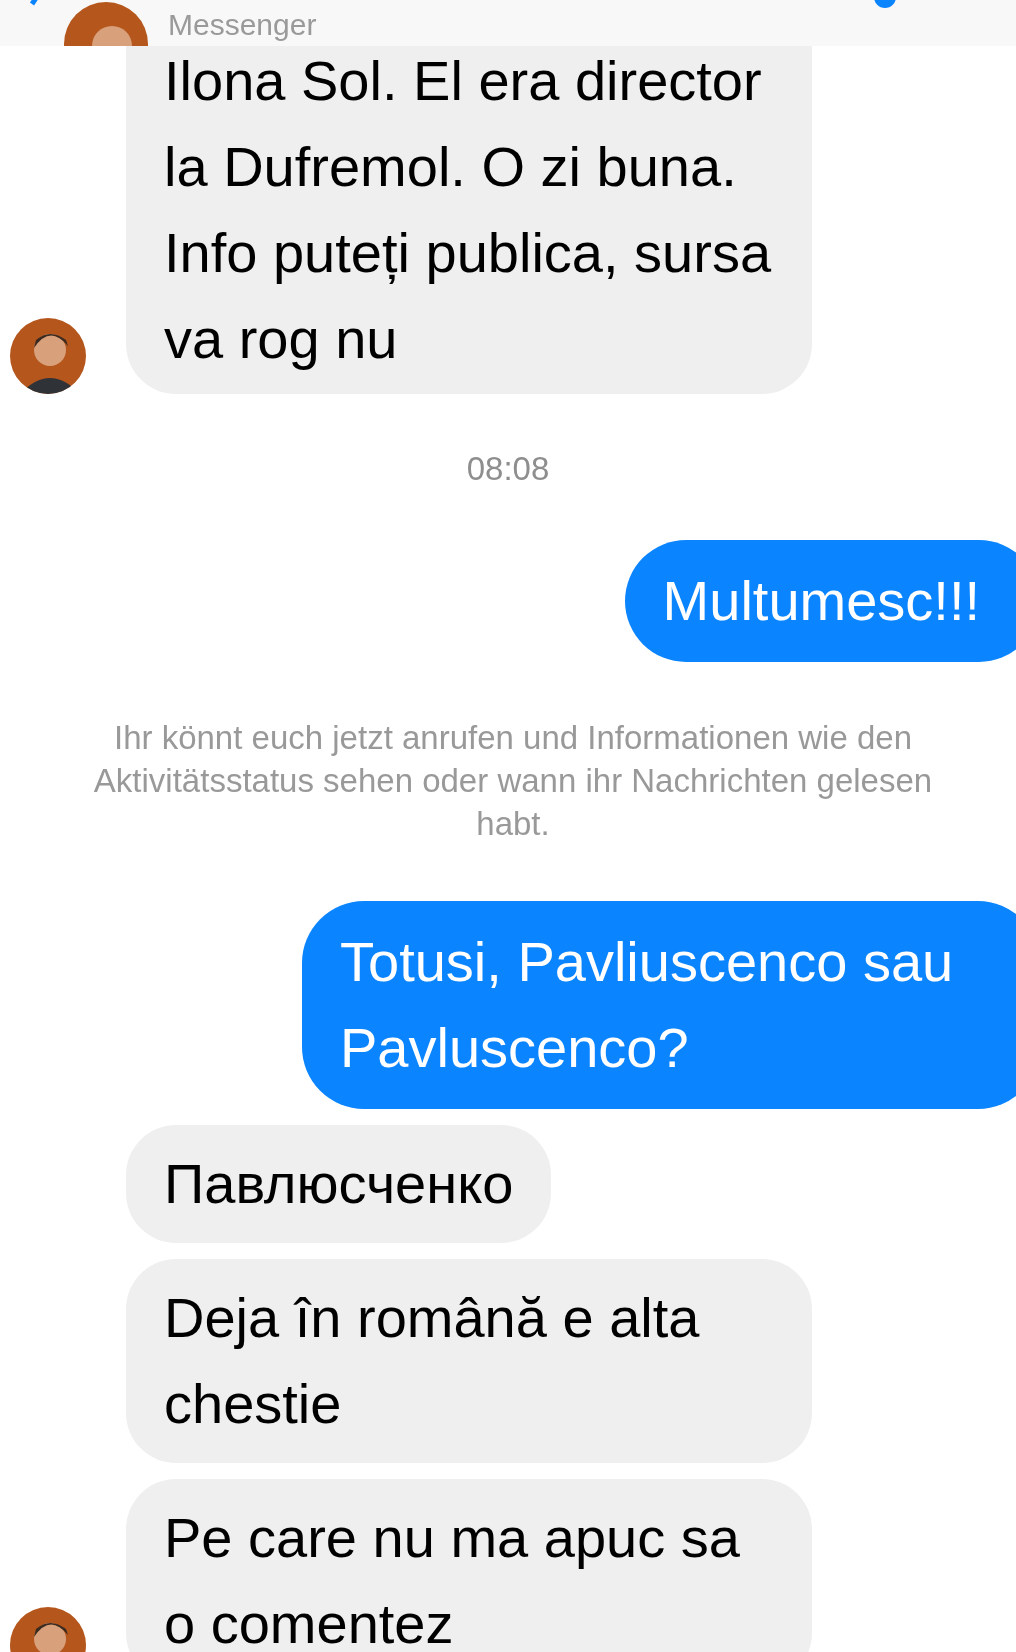 The image size is (1016, 1652). I want to click on message-bubble: Totusi, Pavliuscenco sau Pavluscenco?, so click(659, 1005).